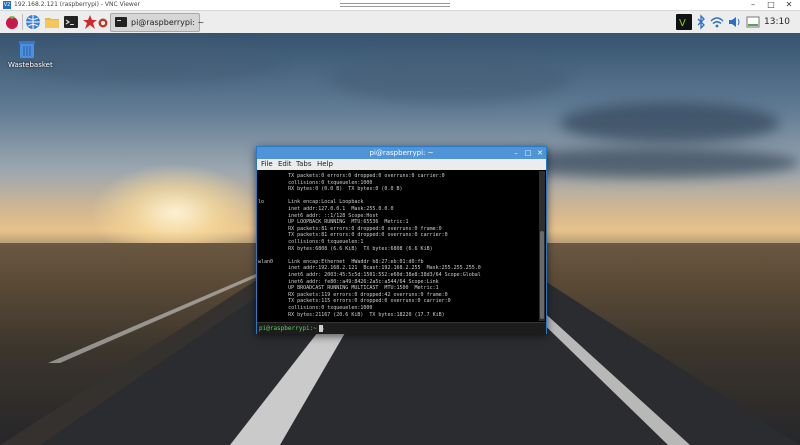 The image size is (800, 445). I want to click on clock: 13:10, so click(777, 22).